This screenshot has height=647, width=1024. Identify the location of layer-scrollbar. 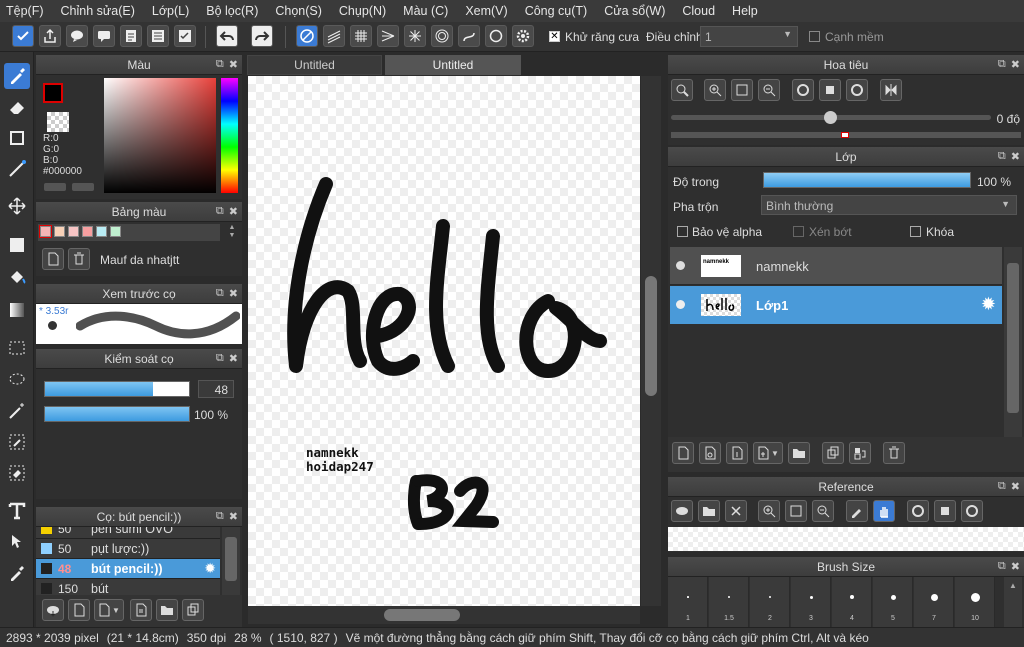
(1013, 342).